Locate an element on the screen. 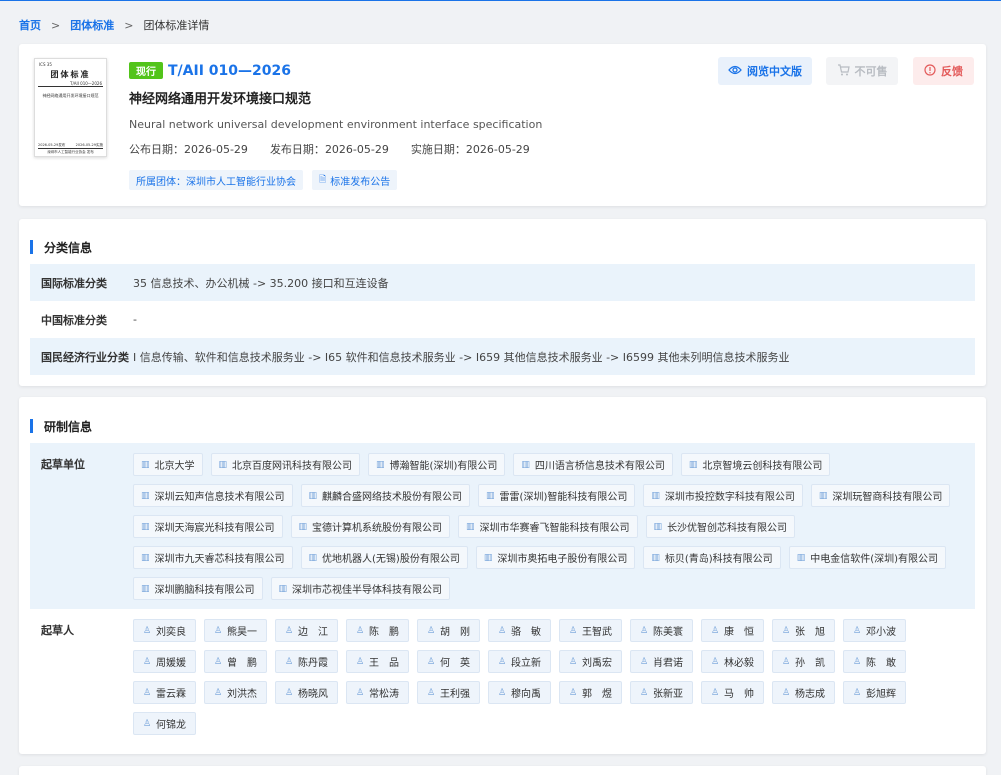  standard-title-cn: 神经网络通用开发环境接口规范 is located at coordinates (220, 99).